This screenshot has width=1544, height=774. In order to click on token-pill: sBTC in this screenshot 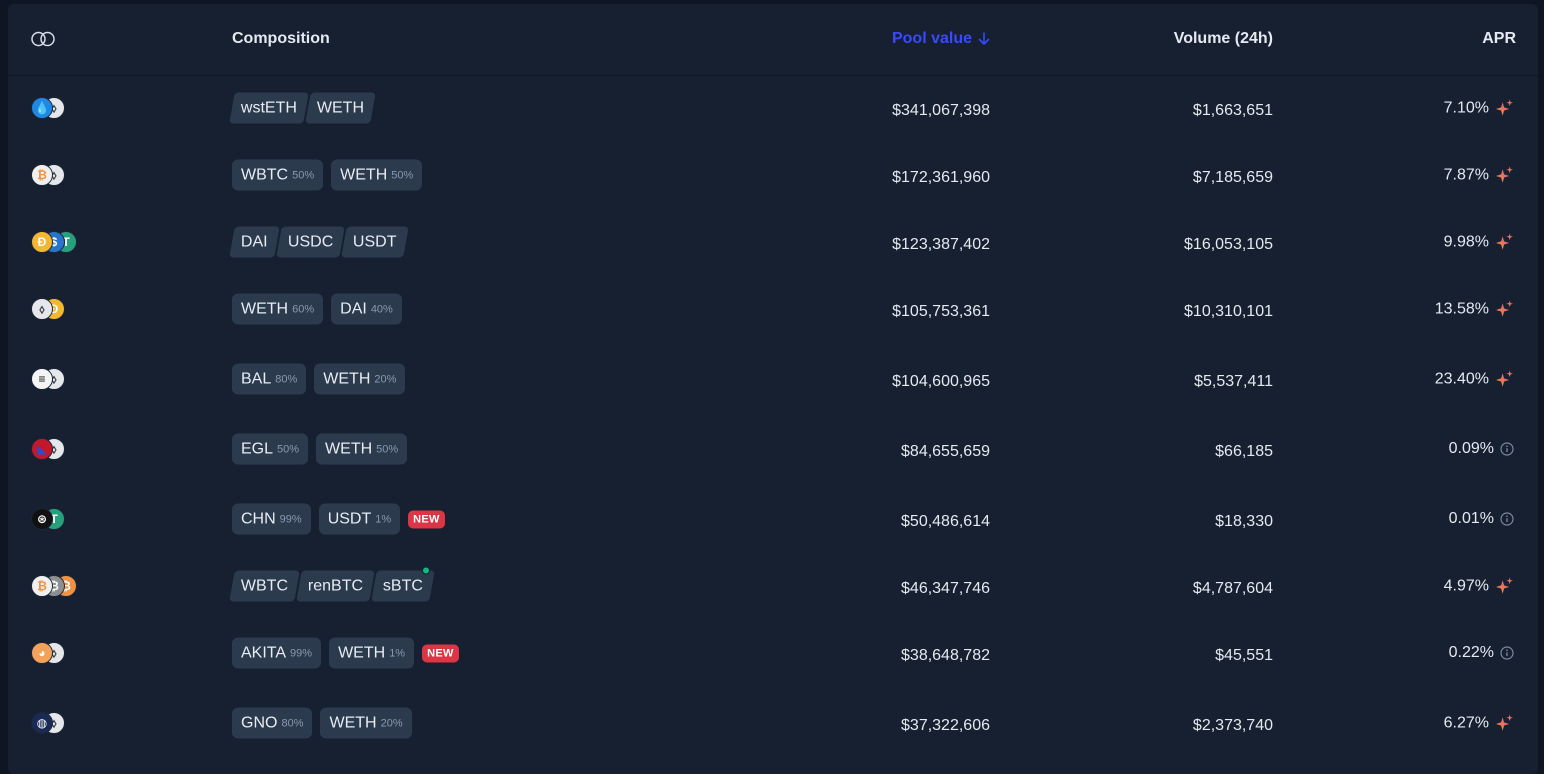, I will do `click(403, 586)`.